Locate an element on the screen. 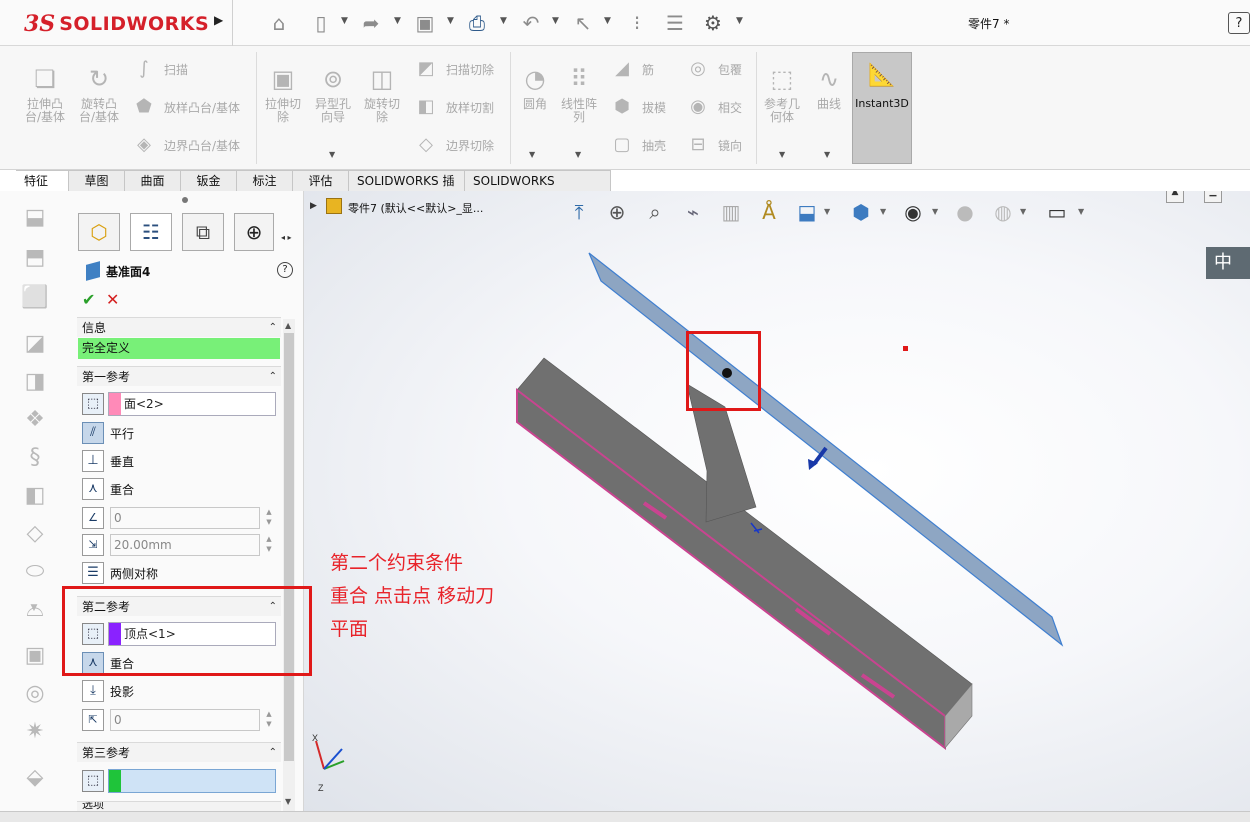 The width and height of the screenshot is (1250, 822). coil-shape-icon: ❖ is located at coordinates (35, 420).